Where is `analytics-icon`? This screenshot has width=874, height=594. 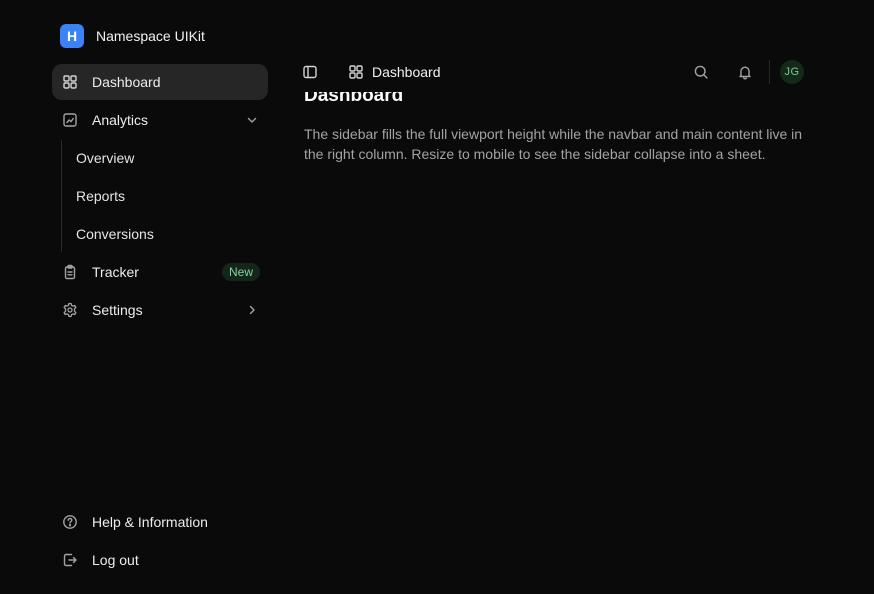
analytics-icon is located at coordinates (70, 120).